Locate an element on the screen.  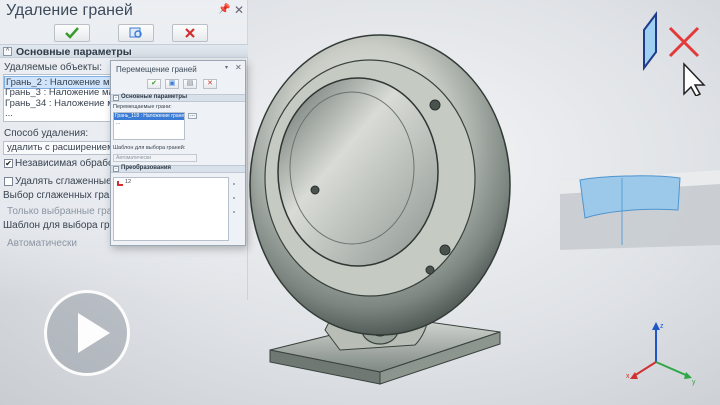
cancel-button is located at coordinates (190, 33).